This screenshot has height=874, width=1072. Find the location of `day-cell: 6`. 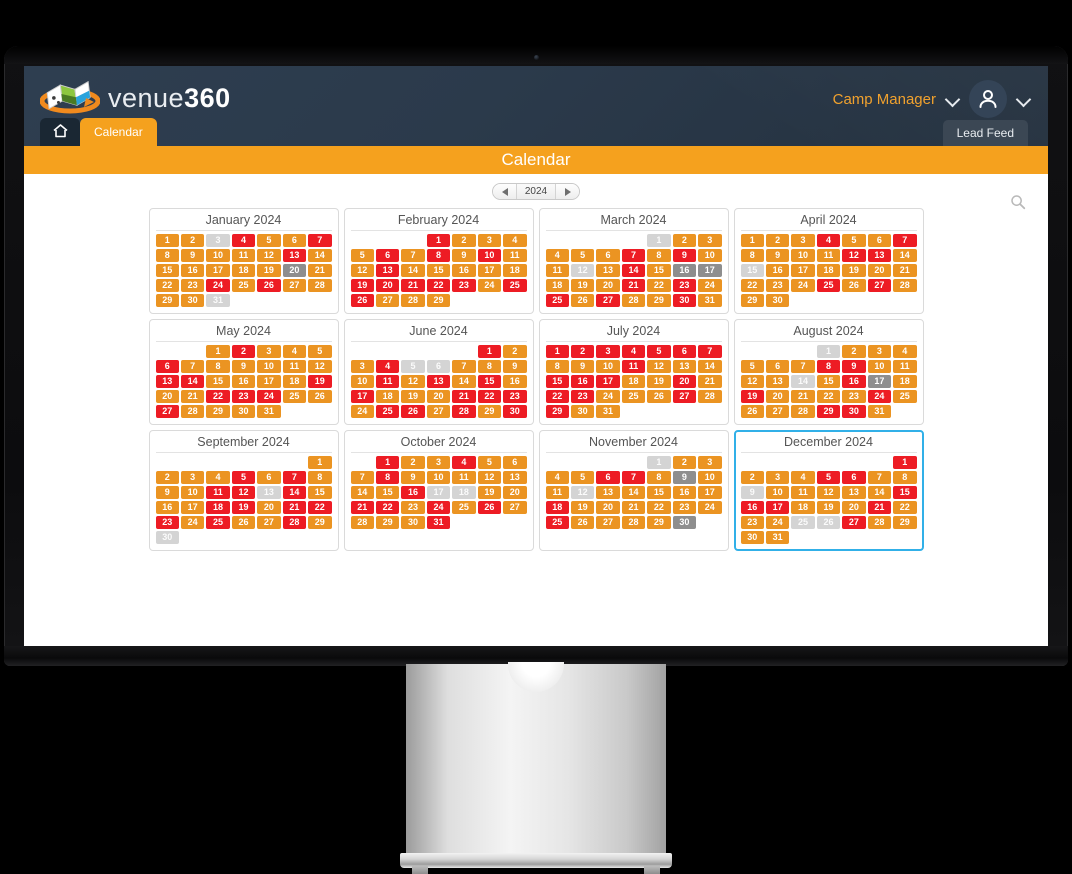

day-cell: 6 is located at coordinates (608, 477).